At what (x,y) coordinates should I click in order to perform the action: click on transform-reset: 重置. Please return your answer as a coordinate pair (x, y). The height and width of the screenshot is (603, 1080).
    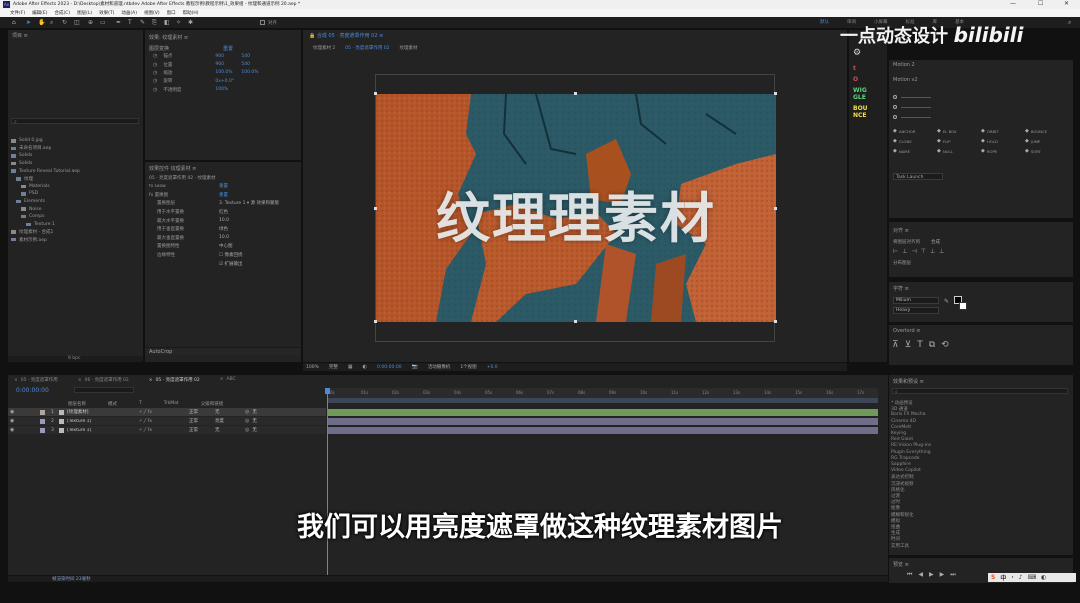
    Looking at the image, I should click on (228, 48).